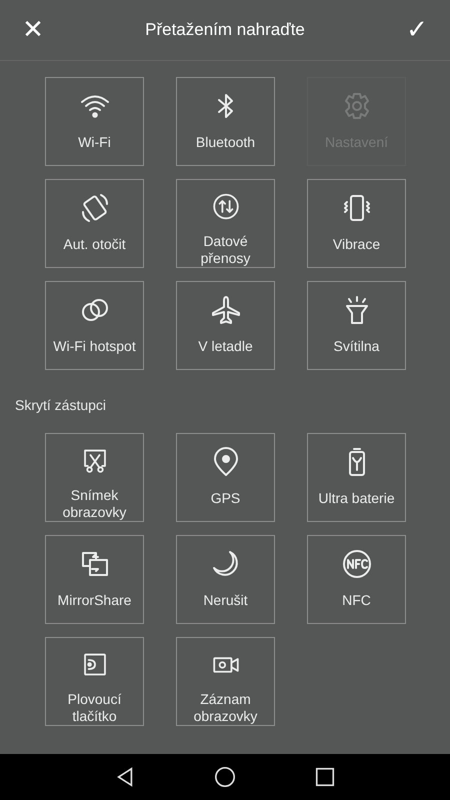 This screenshot has width=450, height=800. I want to click on tile-label: Aut. otočit, so click(94, 244).